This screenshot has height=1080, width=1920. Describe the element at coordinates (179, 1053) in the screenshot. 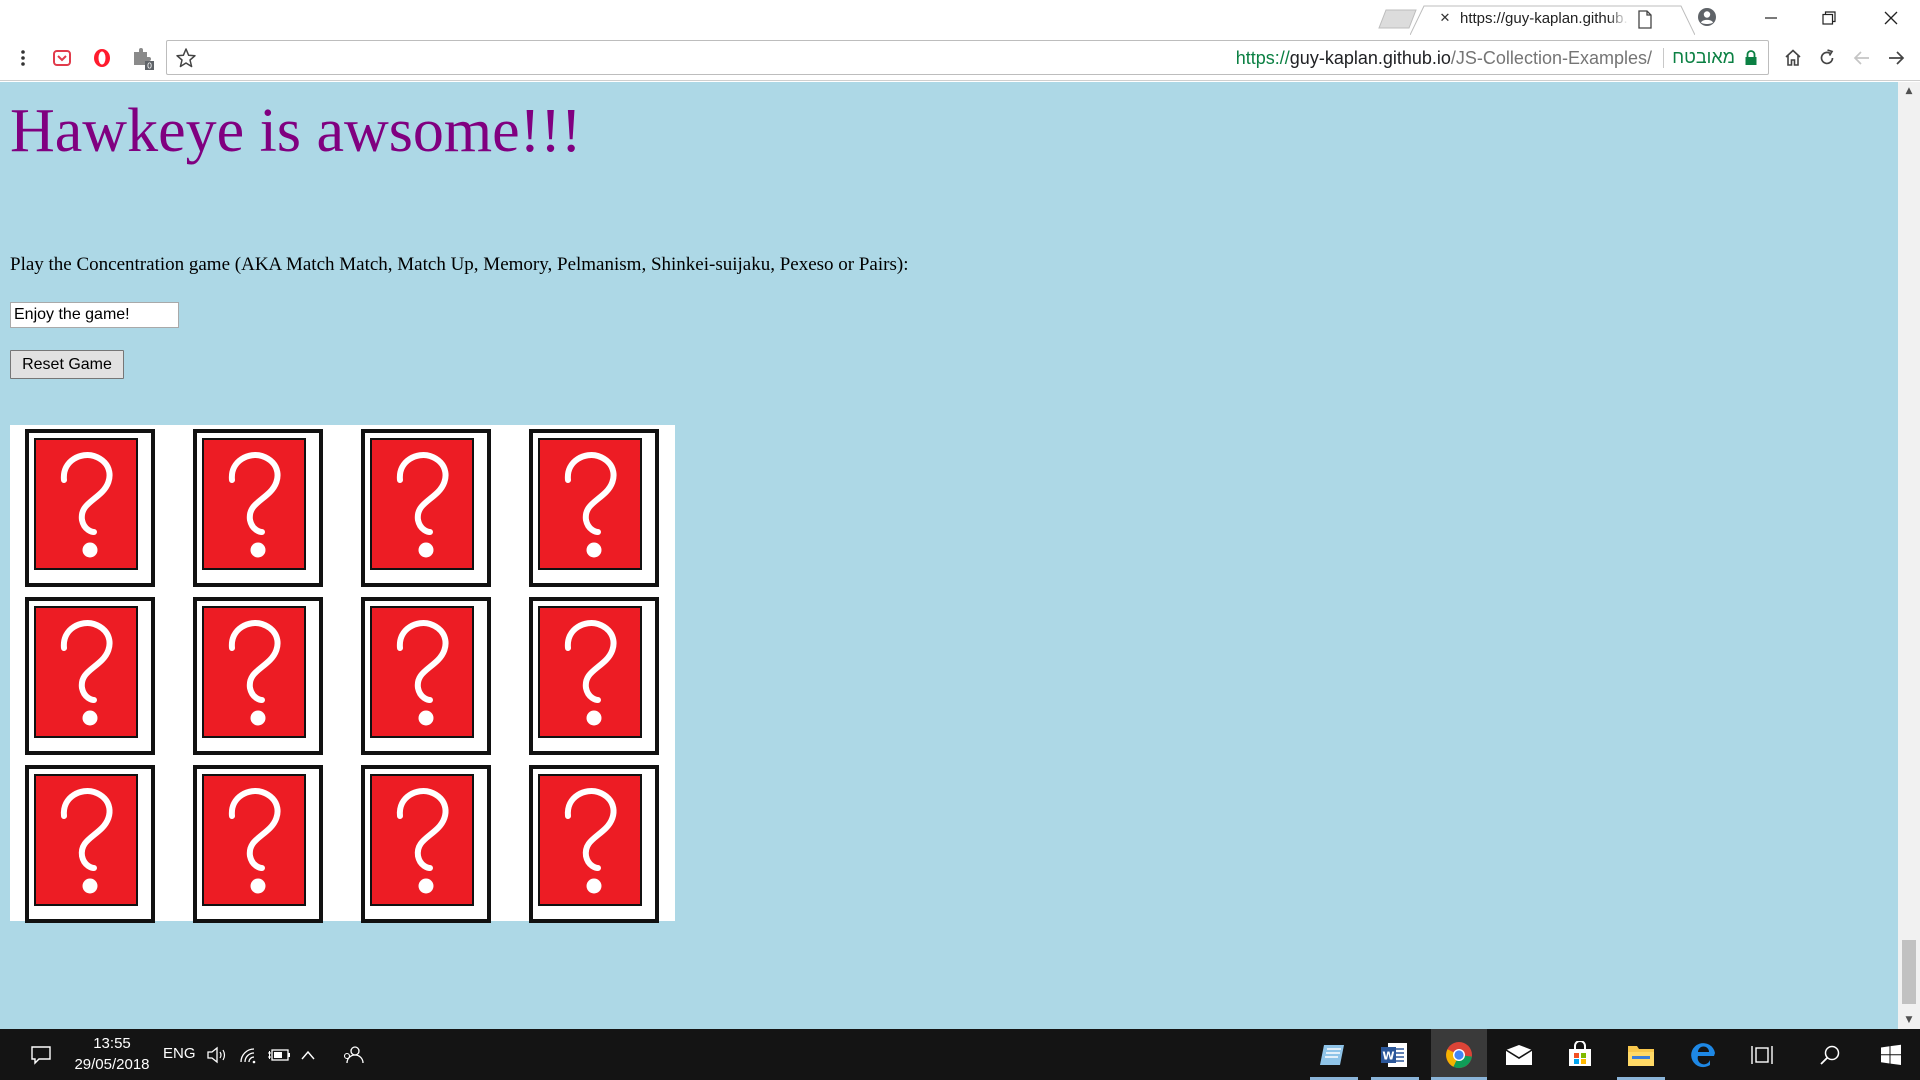

I see `input-language: ENG` at that location.